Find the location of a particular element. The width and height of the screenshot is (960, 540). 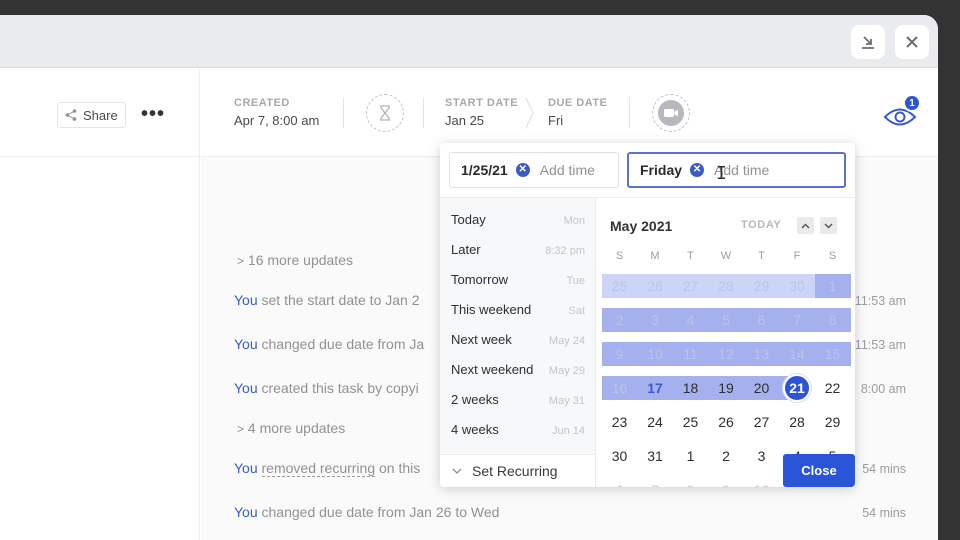

quick-option-hint: 8:32 pm is located at coordinates (565, 251).